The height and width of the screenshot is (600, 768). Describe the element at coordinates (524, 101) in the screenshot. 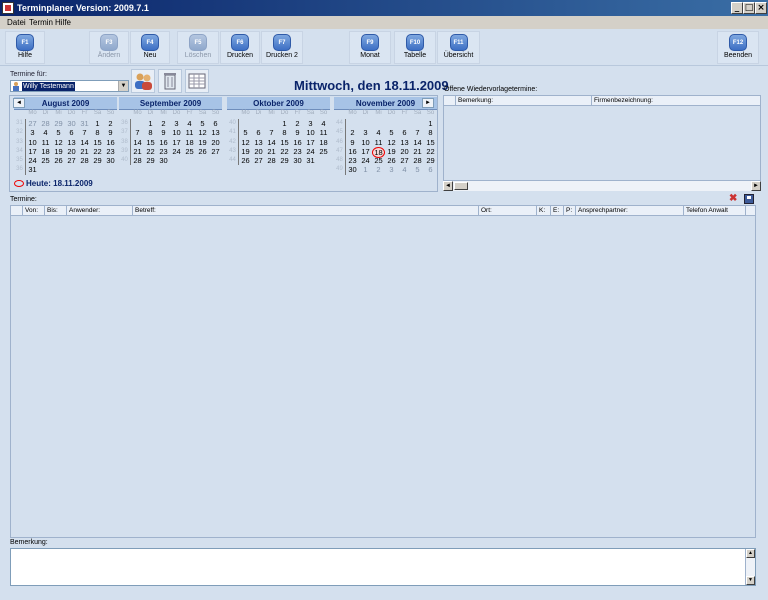

I see `col-bemerkung: Bemerkung:` at that location.